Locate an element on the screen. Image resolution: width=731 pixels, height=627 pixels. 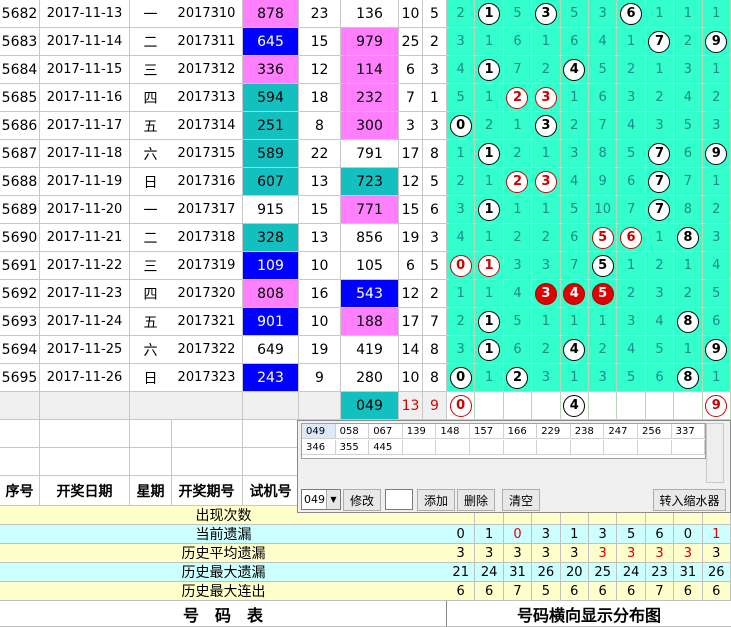
hit-ball: 7 is located at coordinates (659, 153).